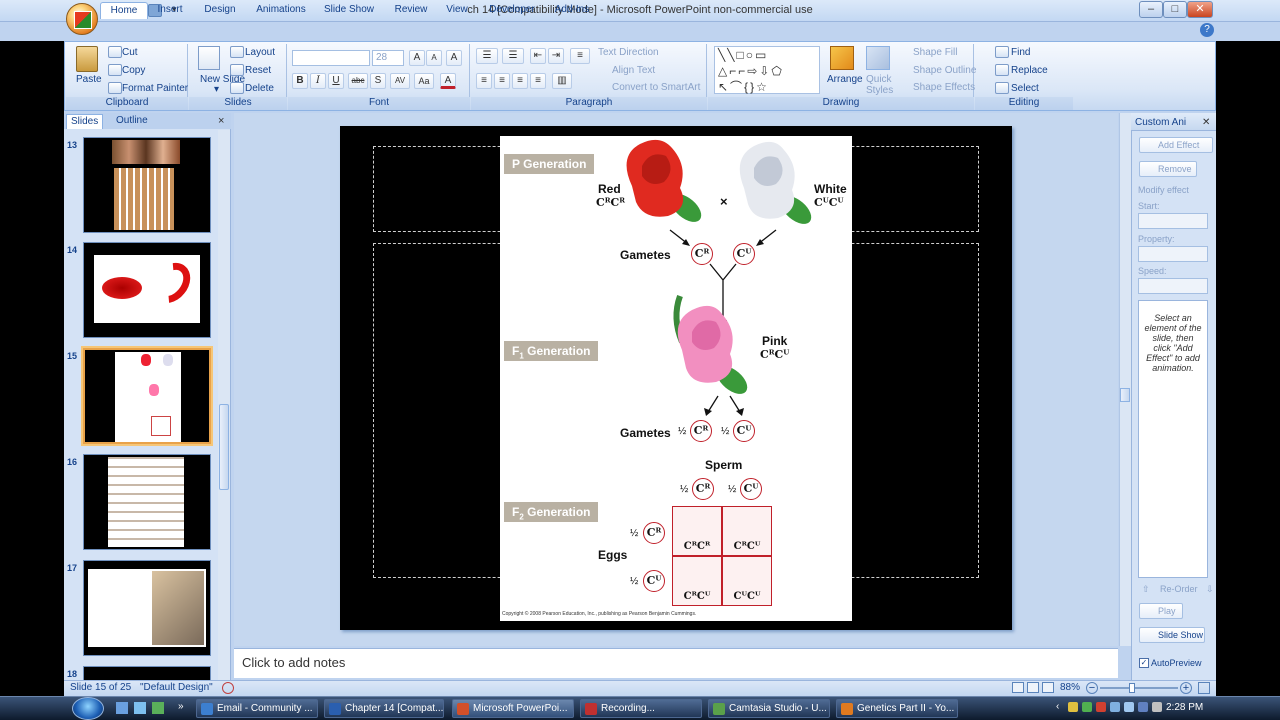  What do you see at coordinates (209, 58) in the screenshot?
I see `new-slide-icon` at bounding box center [209, 58].